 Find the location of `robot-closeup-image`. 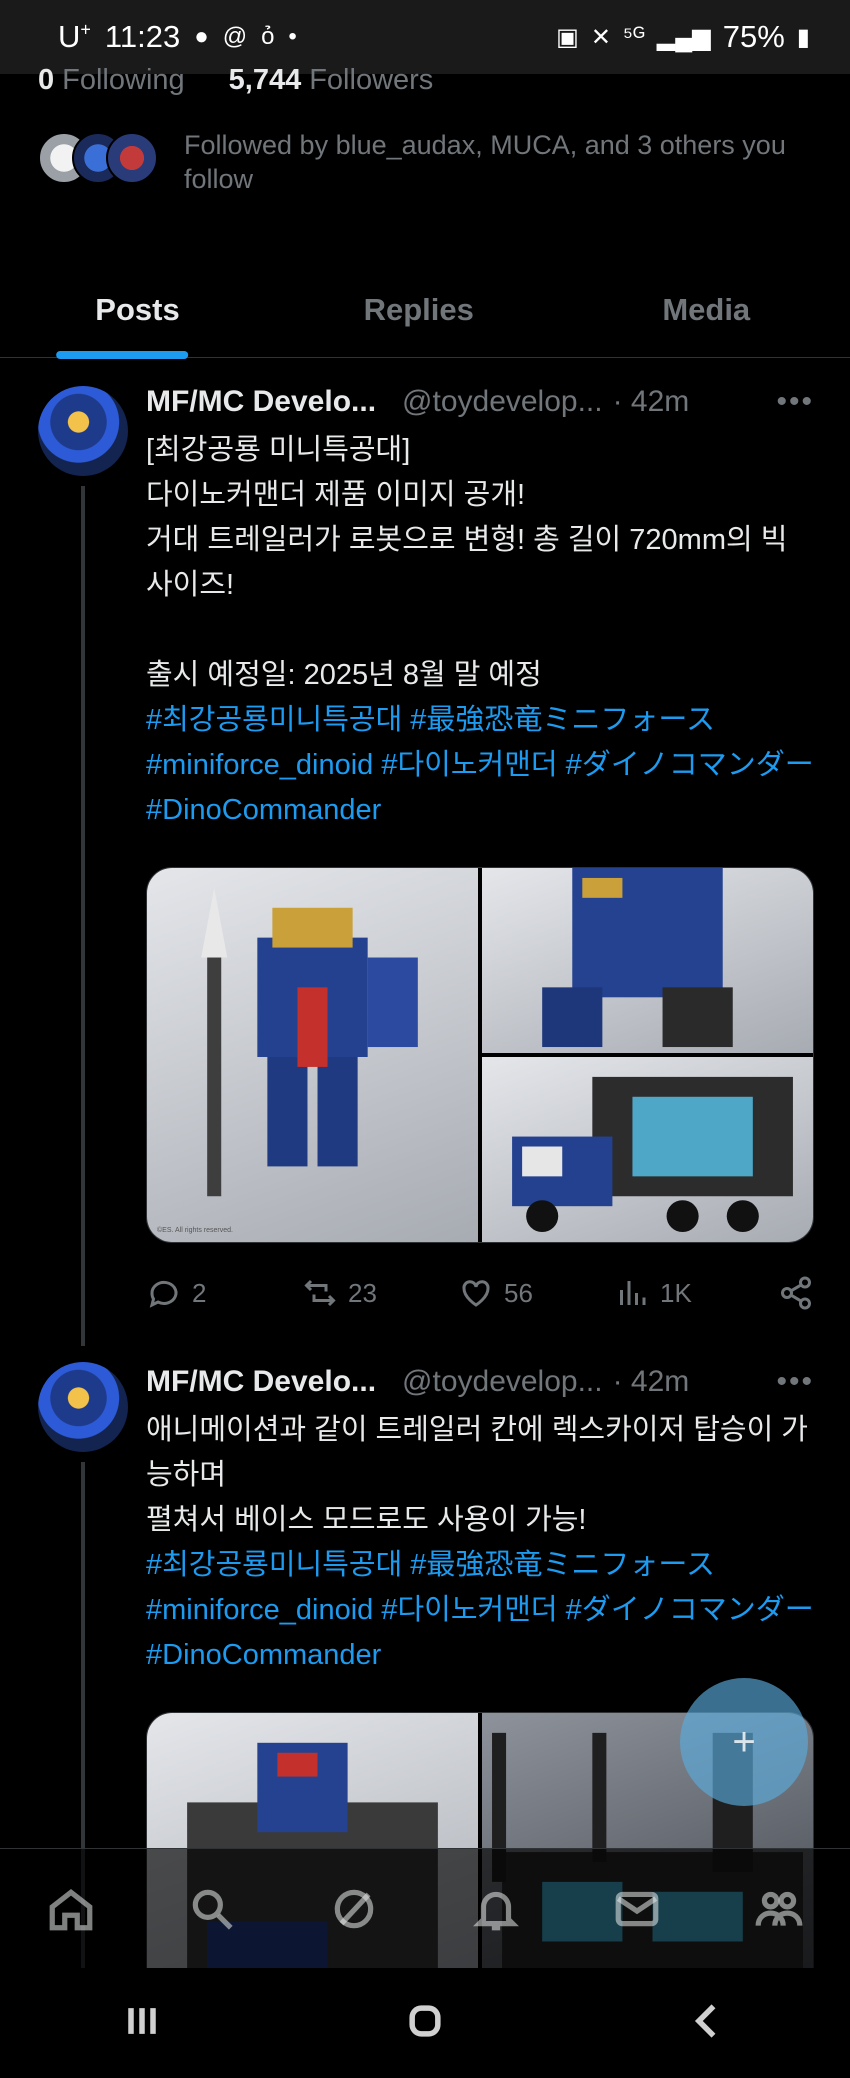

robot-closeup-image is located at coordinates (647, 960).